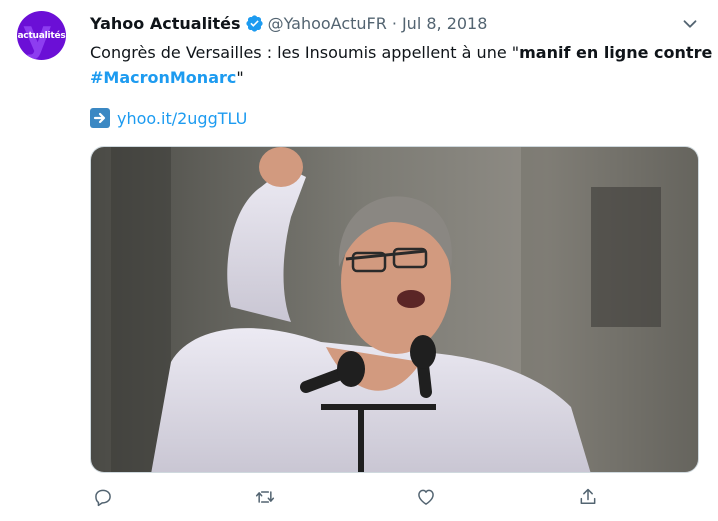 This screenshot has width=718, height=521. Describe the element at coordinates (265, 497) in the screenshot. I see `retweet-icon` at that location.